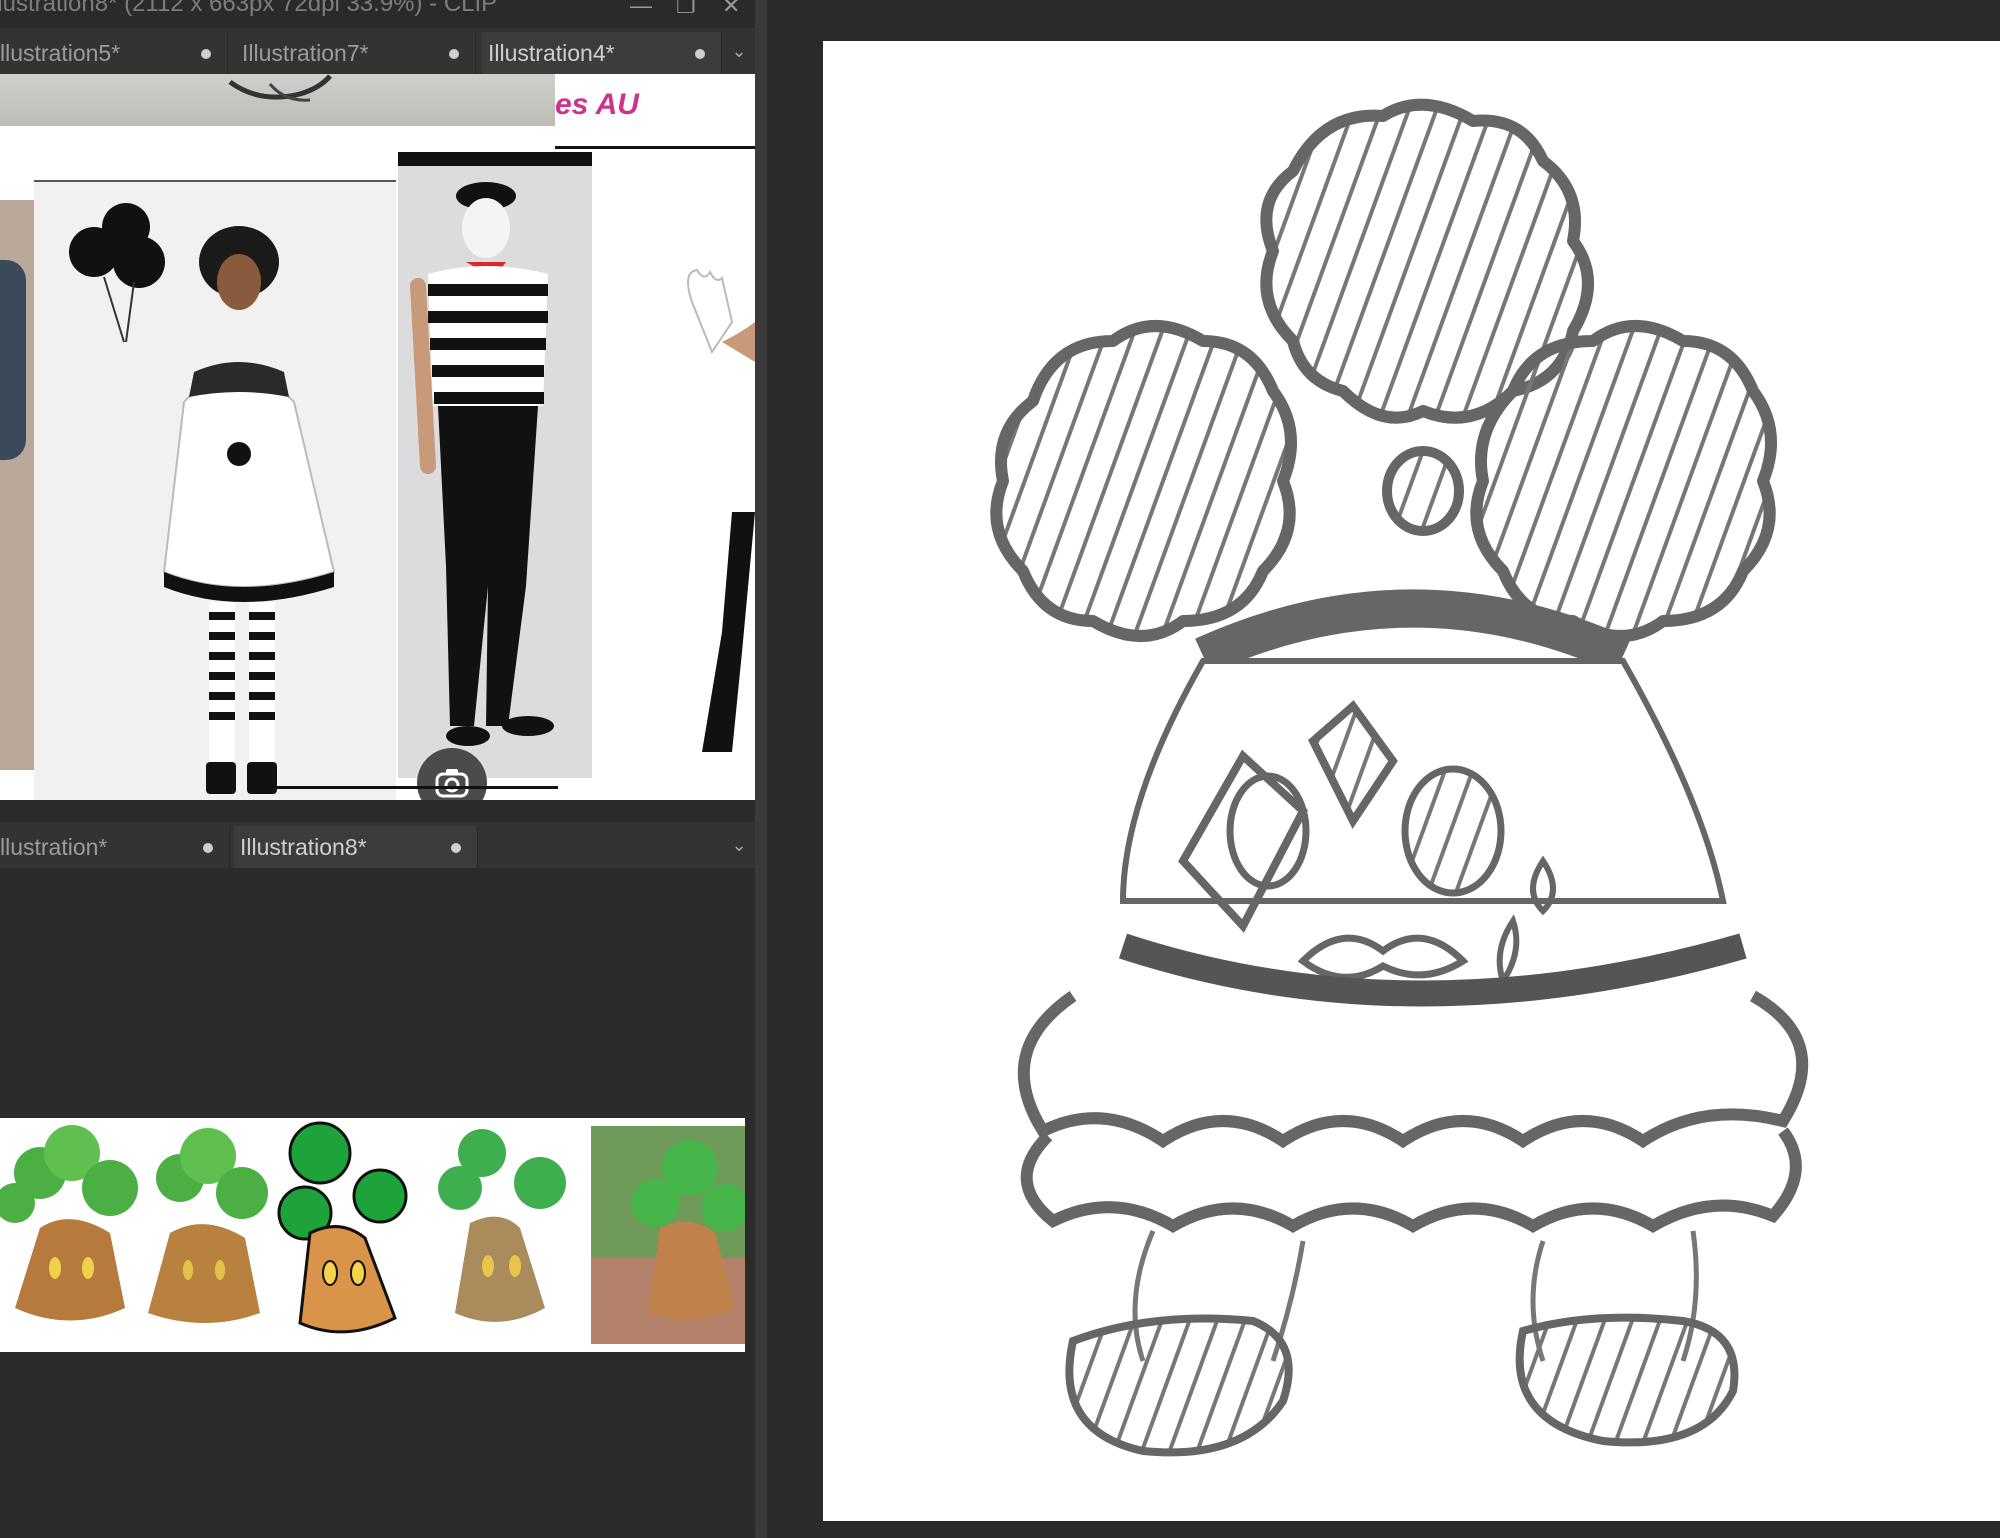  I want to click on tab-label: Illustration4*, so click(551, 52).